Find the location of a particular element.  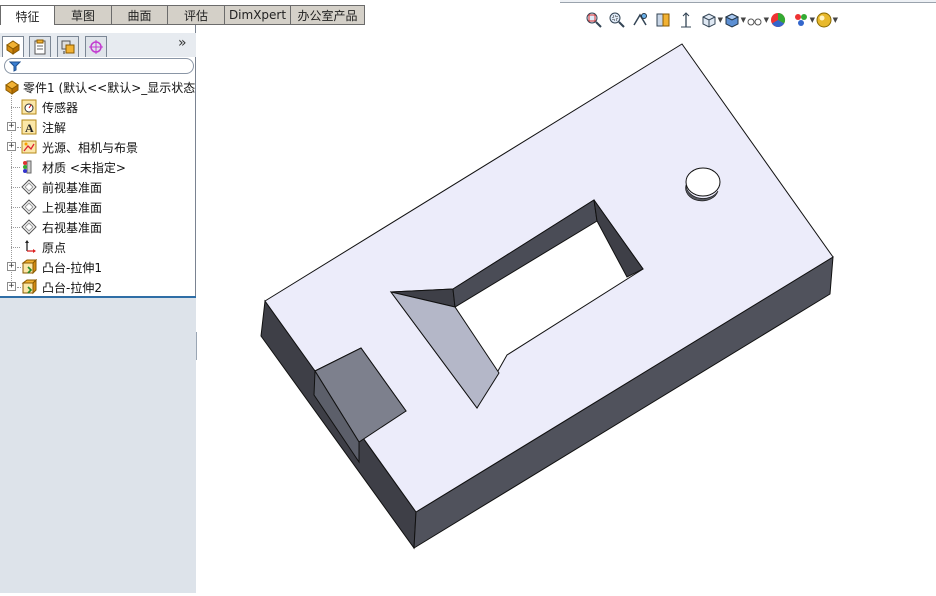

tree-root-part: 零件1 (默认<<默认>_显示状态 is located at coordinates (99, 87).